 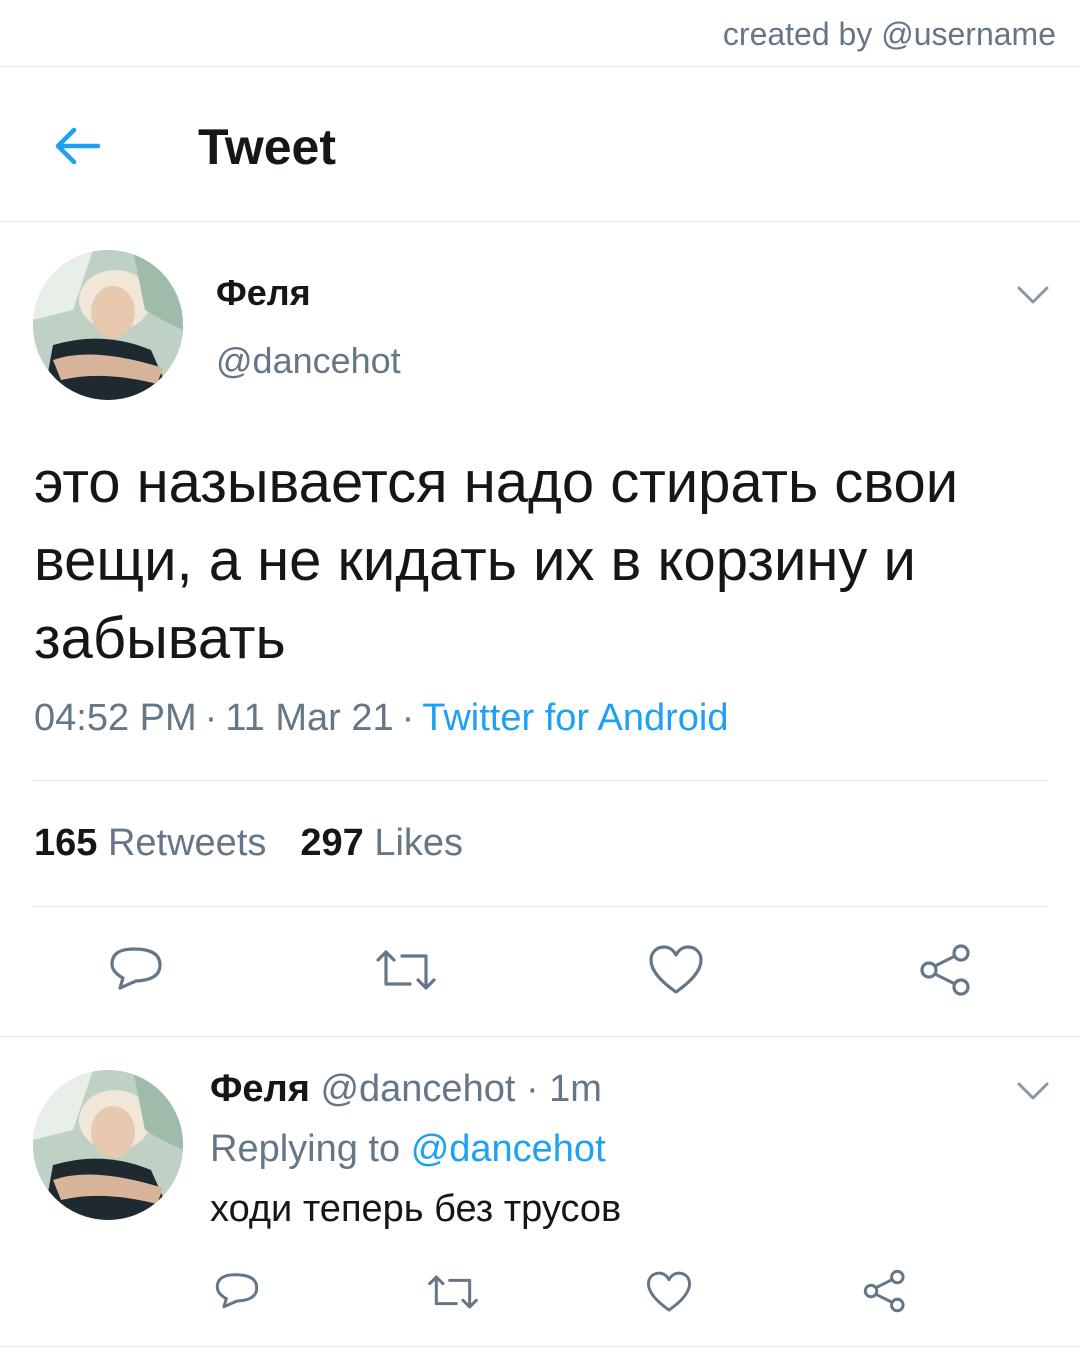 I want to click on tweet-stats: 165 Retweets 297 Likes, so click(x=265, y=843).